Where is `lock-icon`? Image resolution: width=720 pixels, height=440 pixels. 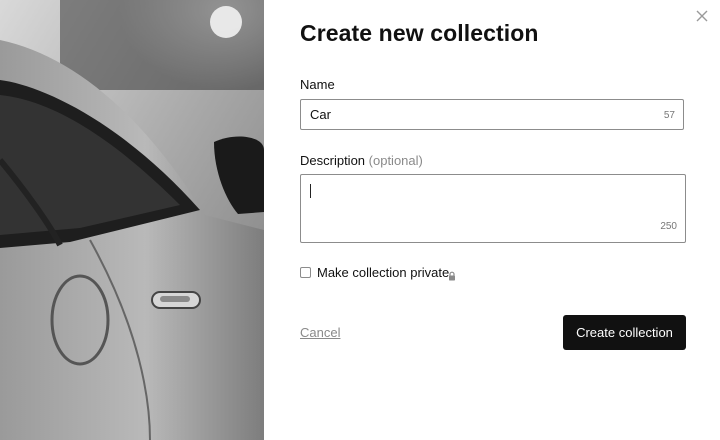
lock-icon is located at coordinates (452, 274).